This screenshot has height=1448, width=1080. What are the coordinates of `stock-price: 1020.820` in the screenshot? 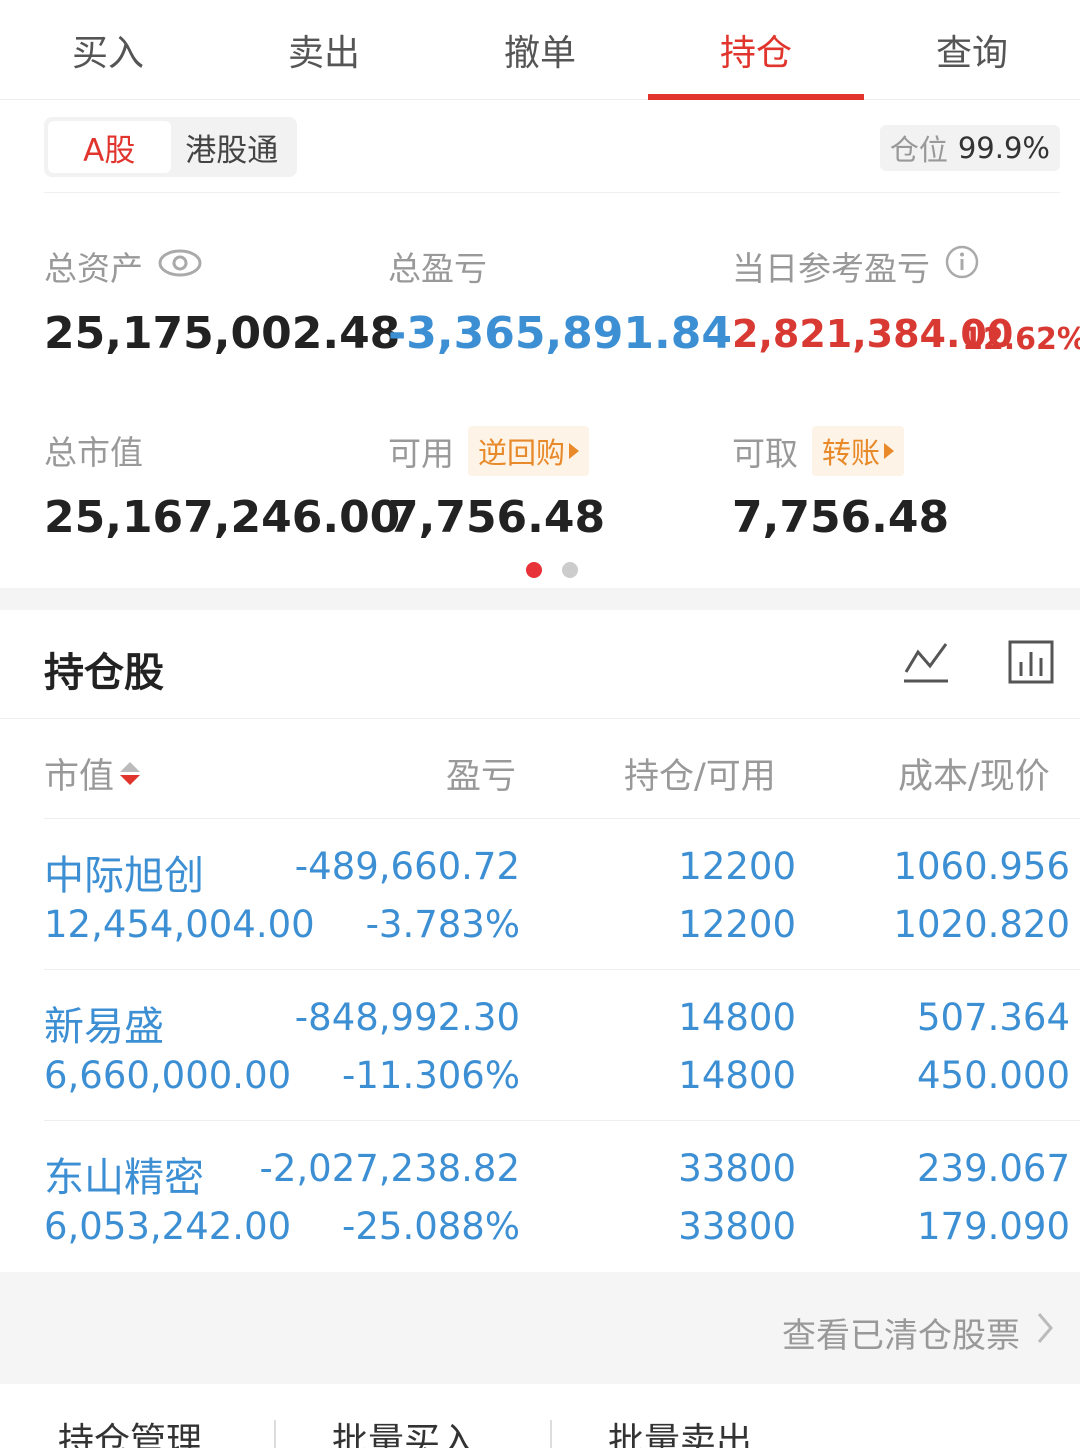 It's located at (981, 924).